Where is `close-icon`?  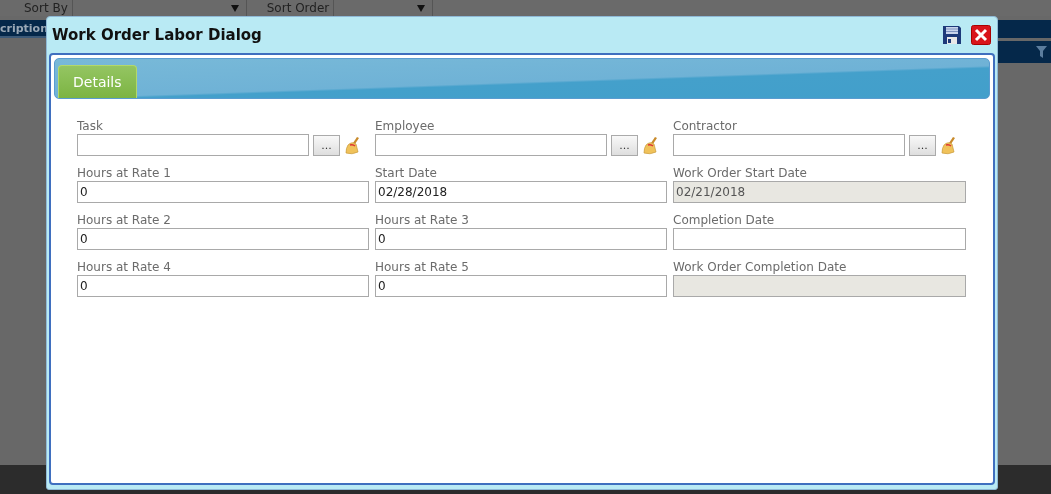
close-icon is located at coordinates (981, 35).